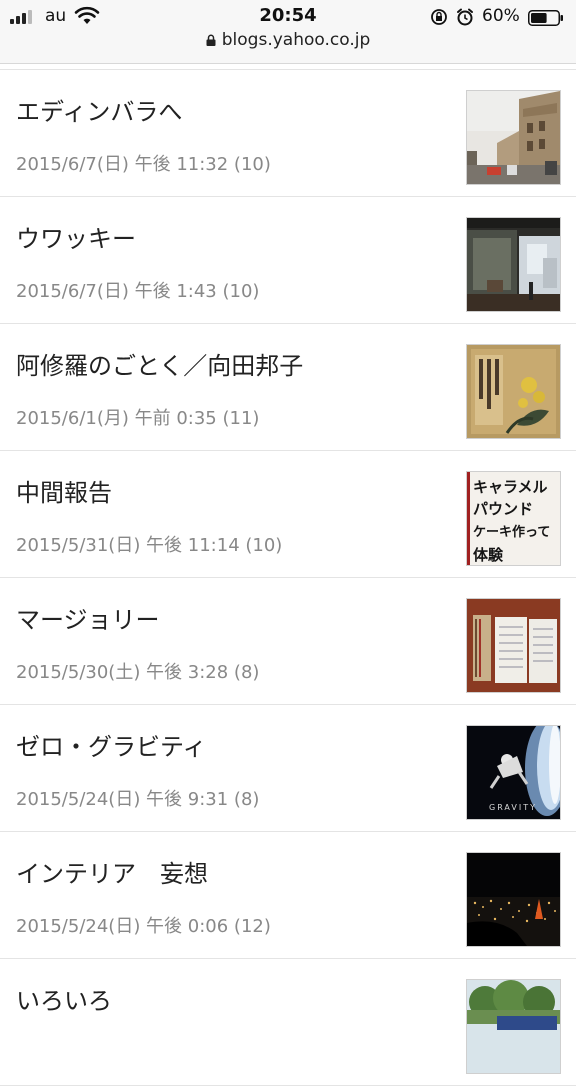  What do you see at coordinates (503, 509) in the screenshot?
I see `note-line: パウンド` at bounding box center [503, 509].